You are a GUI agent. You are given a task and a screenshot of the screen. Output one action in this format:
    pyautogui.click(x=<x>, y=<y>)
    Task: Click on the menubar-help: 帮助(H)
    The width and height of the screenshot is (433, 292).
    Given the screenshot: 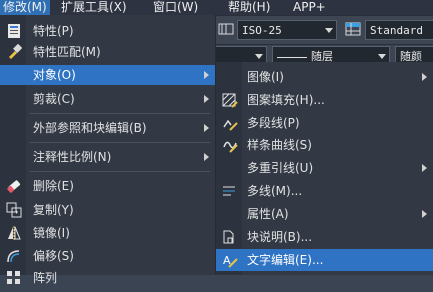 What is the action you would take?
    pyautogui.click(x=249, y=7)
    